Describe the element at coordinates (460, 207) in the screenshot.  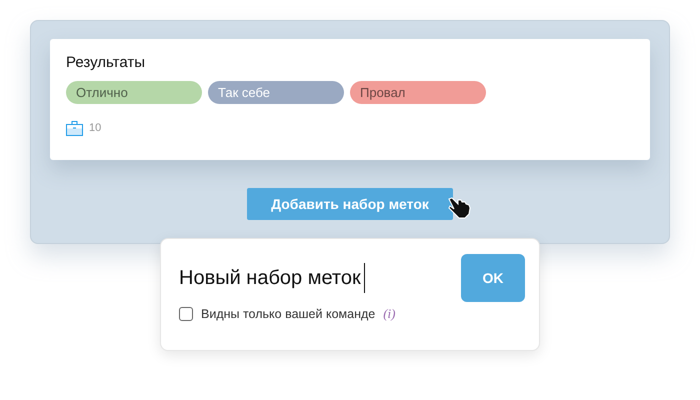
I see `hand-pointer-icon` at that location.